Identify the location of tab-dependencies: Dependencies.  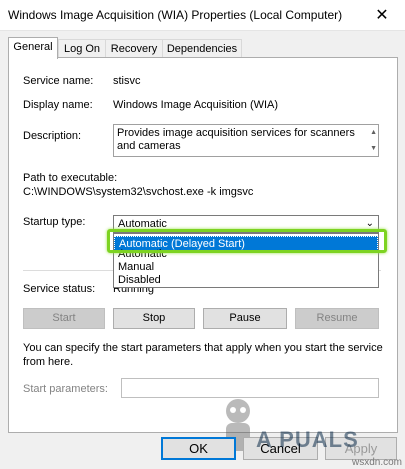
(202, 48).